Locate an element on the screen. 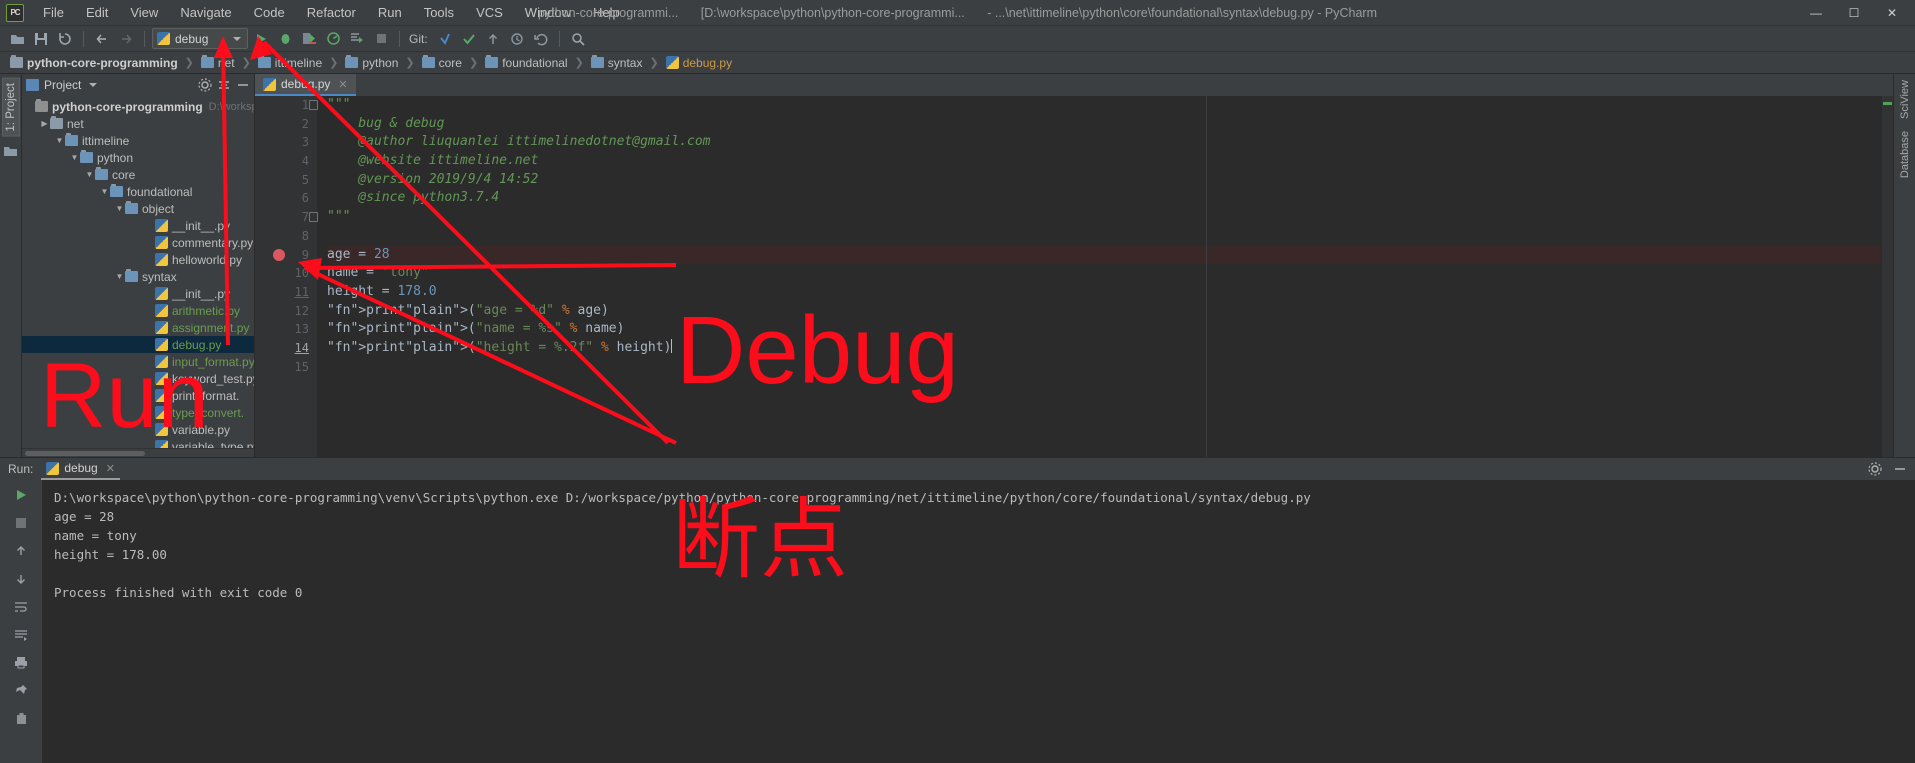 This screenshot has height=763, width=1915. sidebar-item-sciview: SciView is located at coordinates (1905, 99).